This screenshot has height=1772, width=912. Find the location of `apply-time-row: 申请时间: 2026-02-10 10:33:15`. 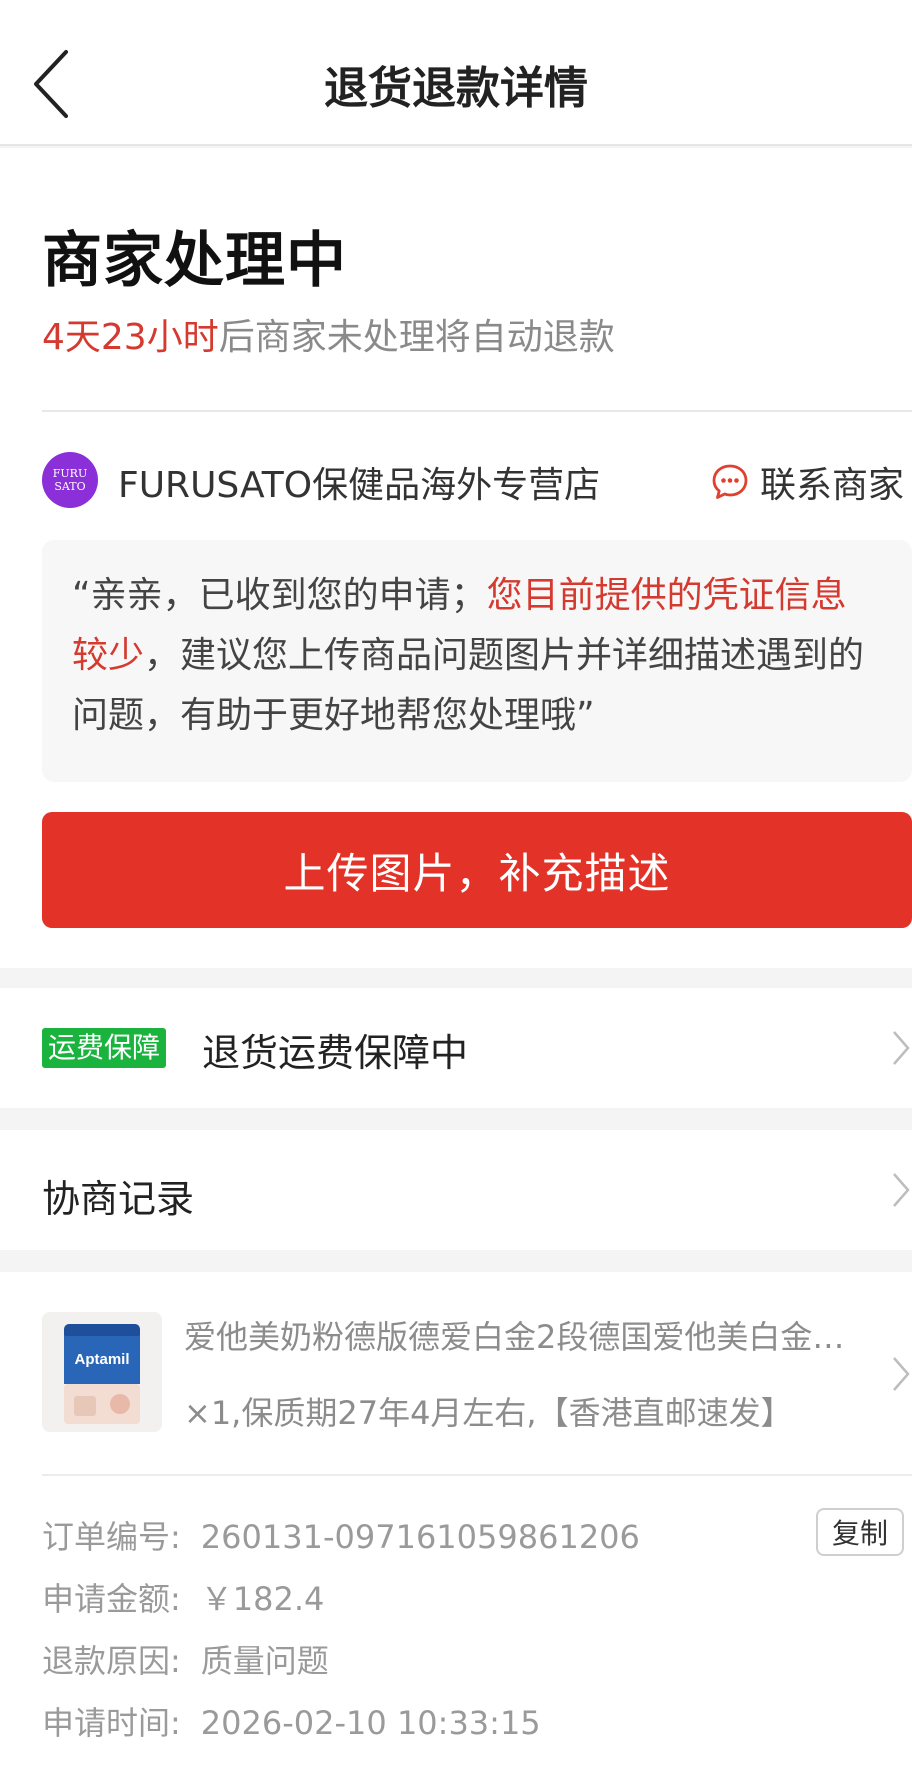

apply-time-row: 申请时间: 2026-02-10 10:33:15 is located at coordinates (291, 1721).